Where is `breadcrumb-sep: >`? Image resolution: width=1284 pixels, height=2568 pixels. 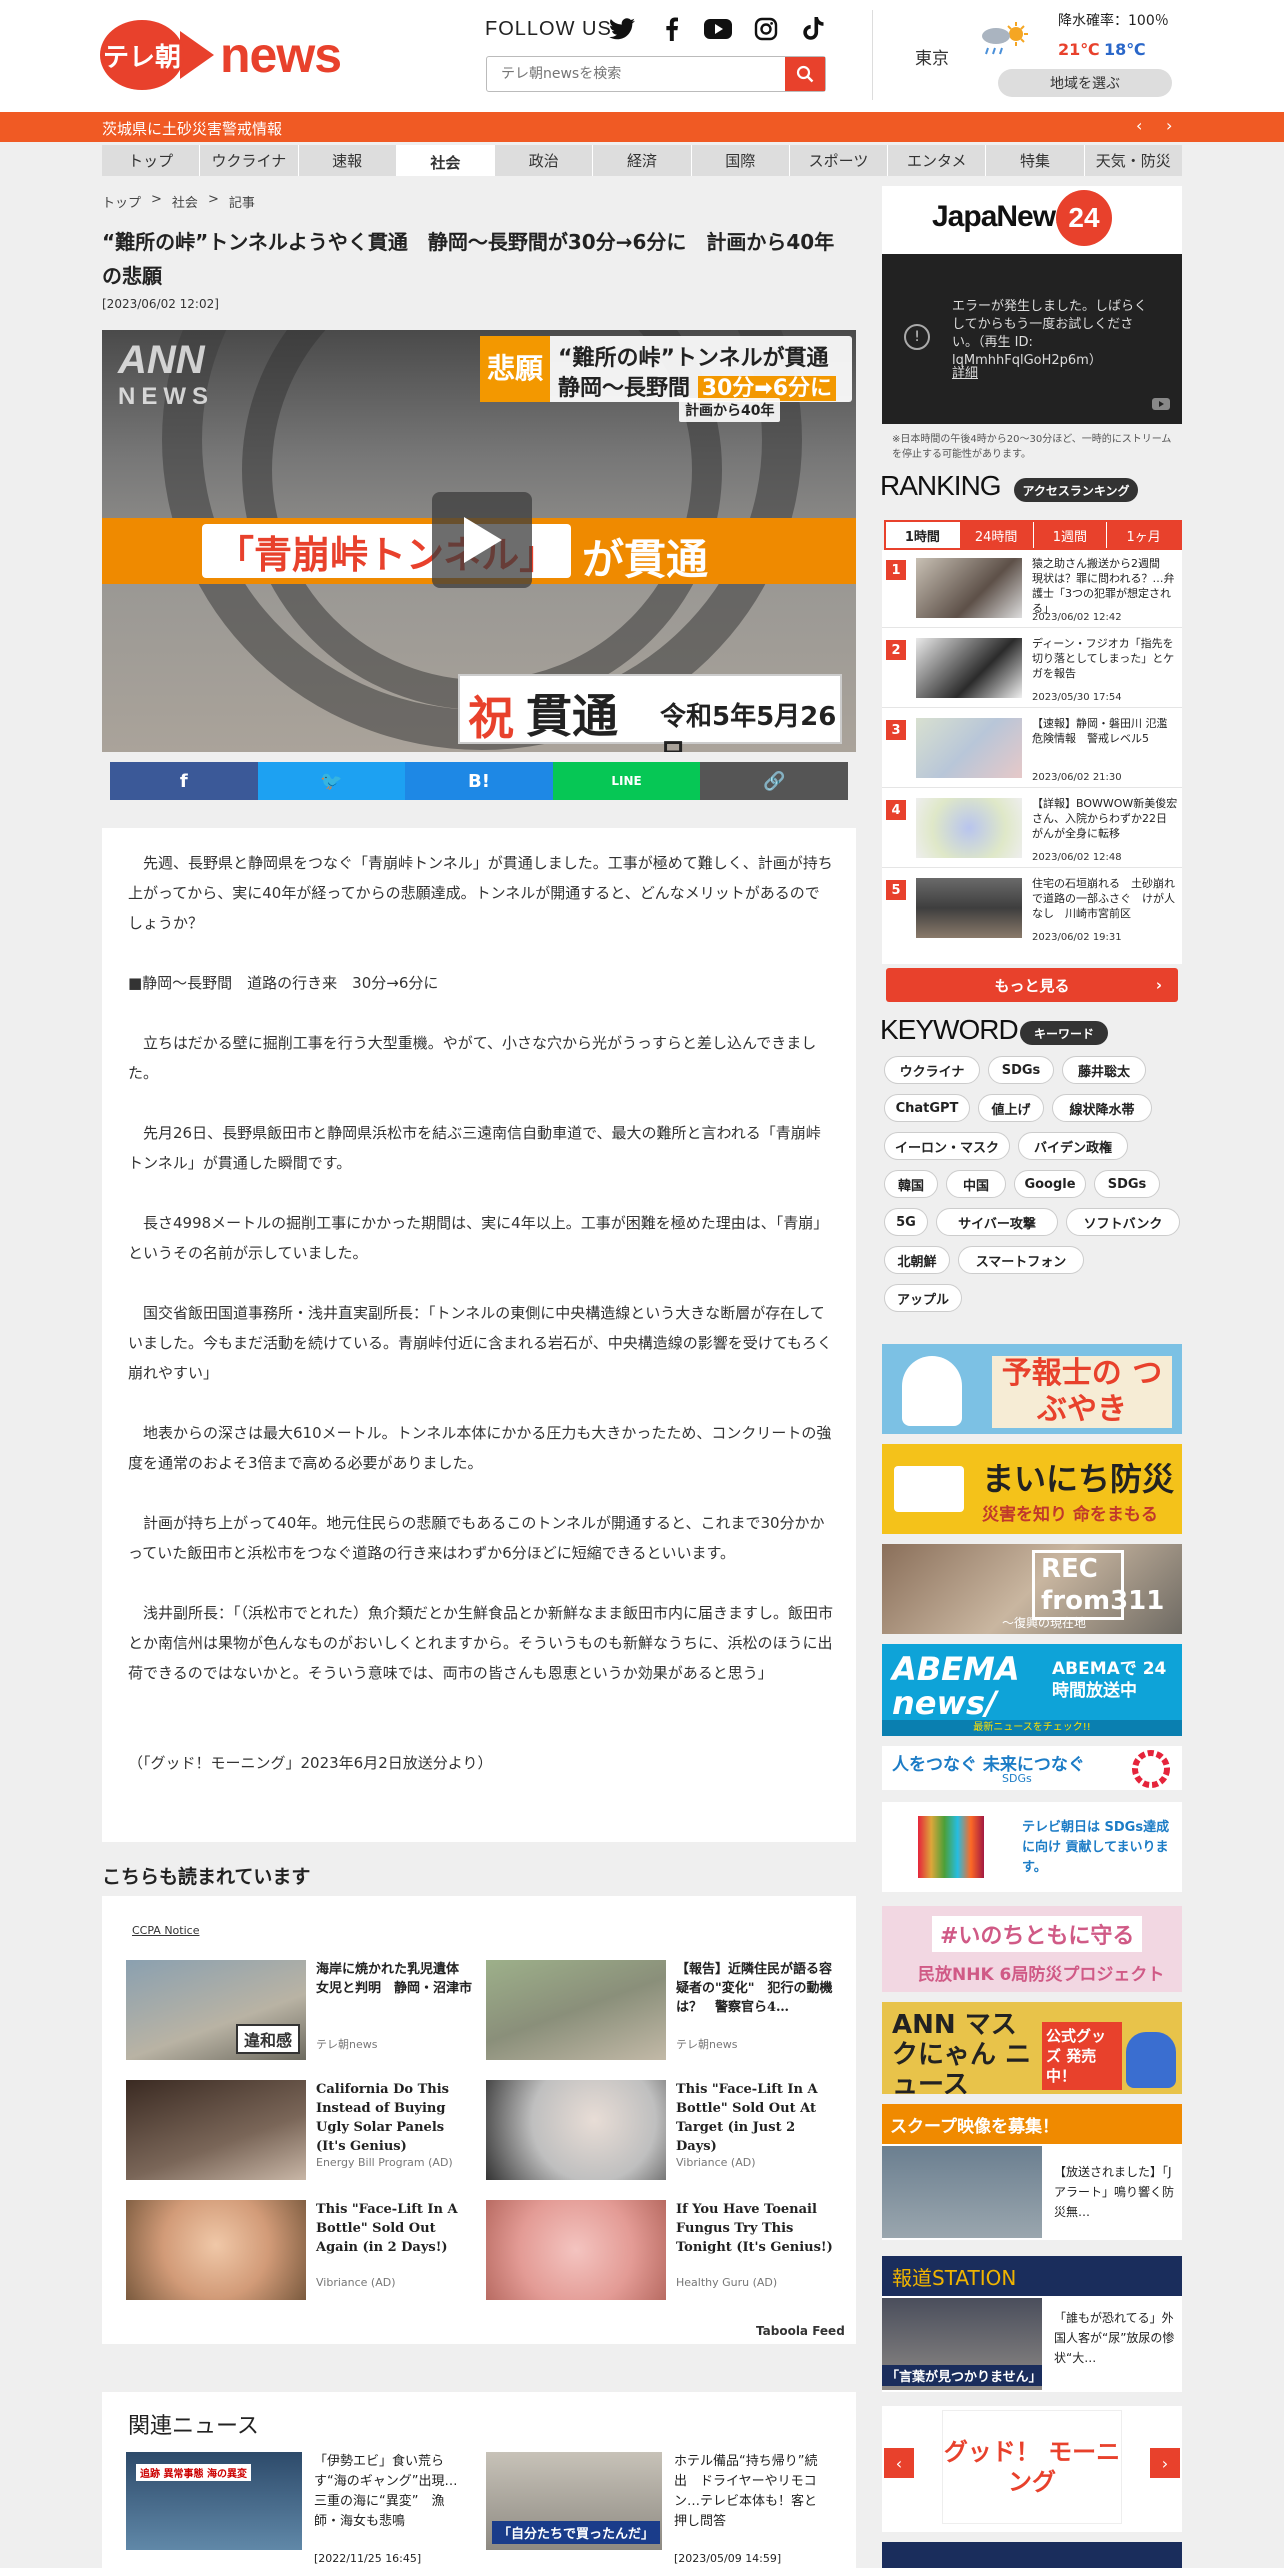 breadcrumb-sep: > is located at coordinates (156, 199).